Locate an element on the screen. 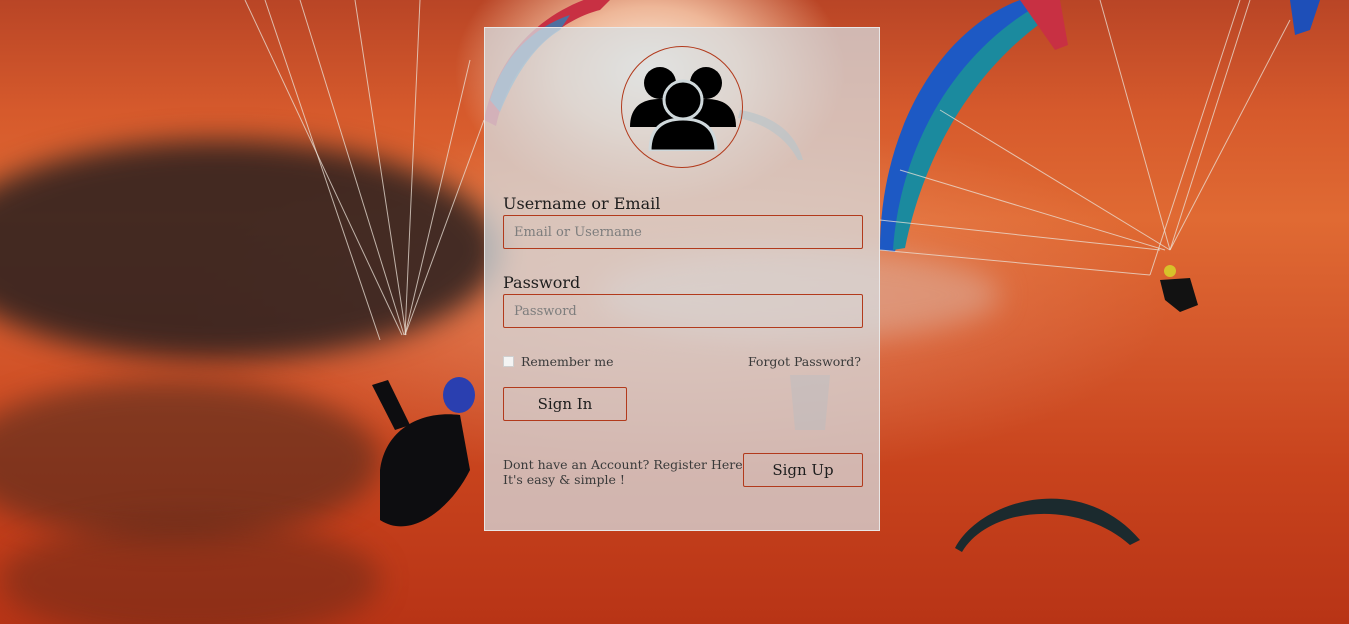 The width and height of the screenshot is (1349, 624). users-icon is located at coordinates (683, 109).